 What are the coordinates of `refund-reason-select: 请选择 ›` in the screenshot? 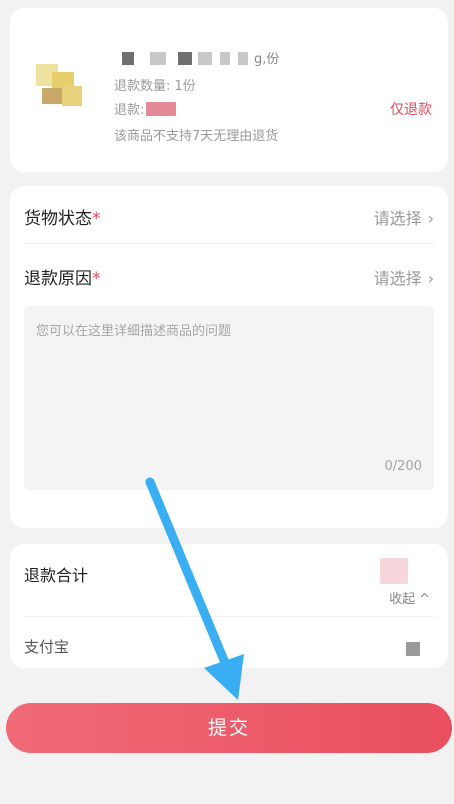 It's located at (404, 277).